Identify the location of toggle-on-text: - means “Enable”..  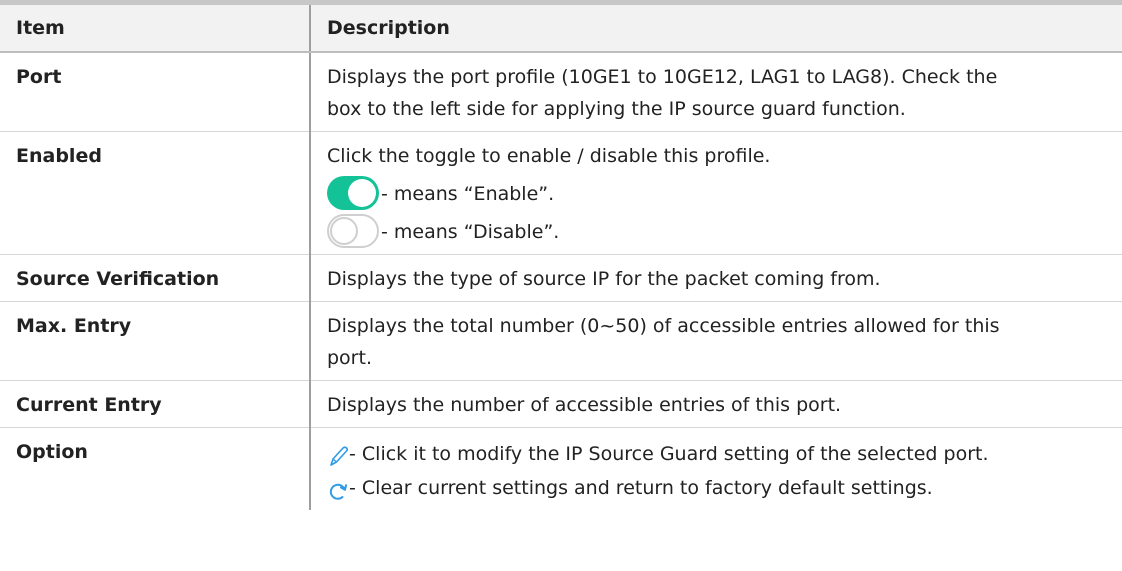
(468, 194).